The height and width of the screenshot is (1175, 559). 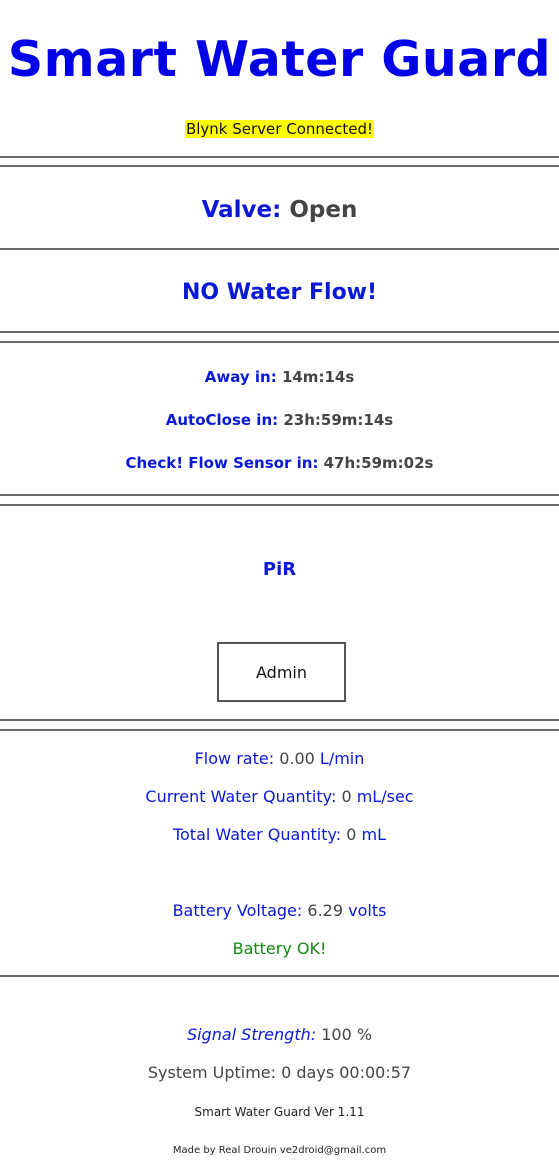 I want to click on flow-rate-unit: L/min, so click(x=342, y=758).